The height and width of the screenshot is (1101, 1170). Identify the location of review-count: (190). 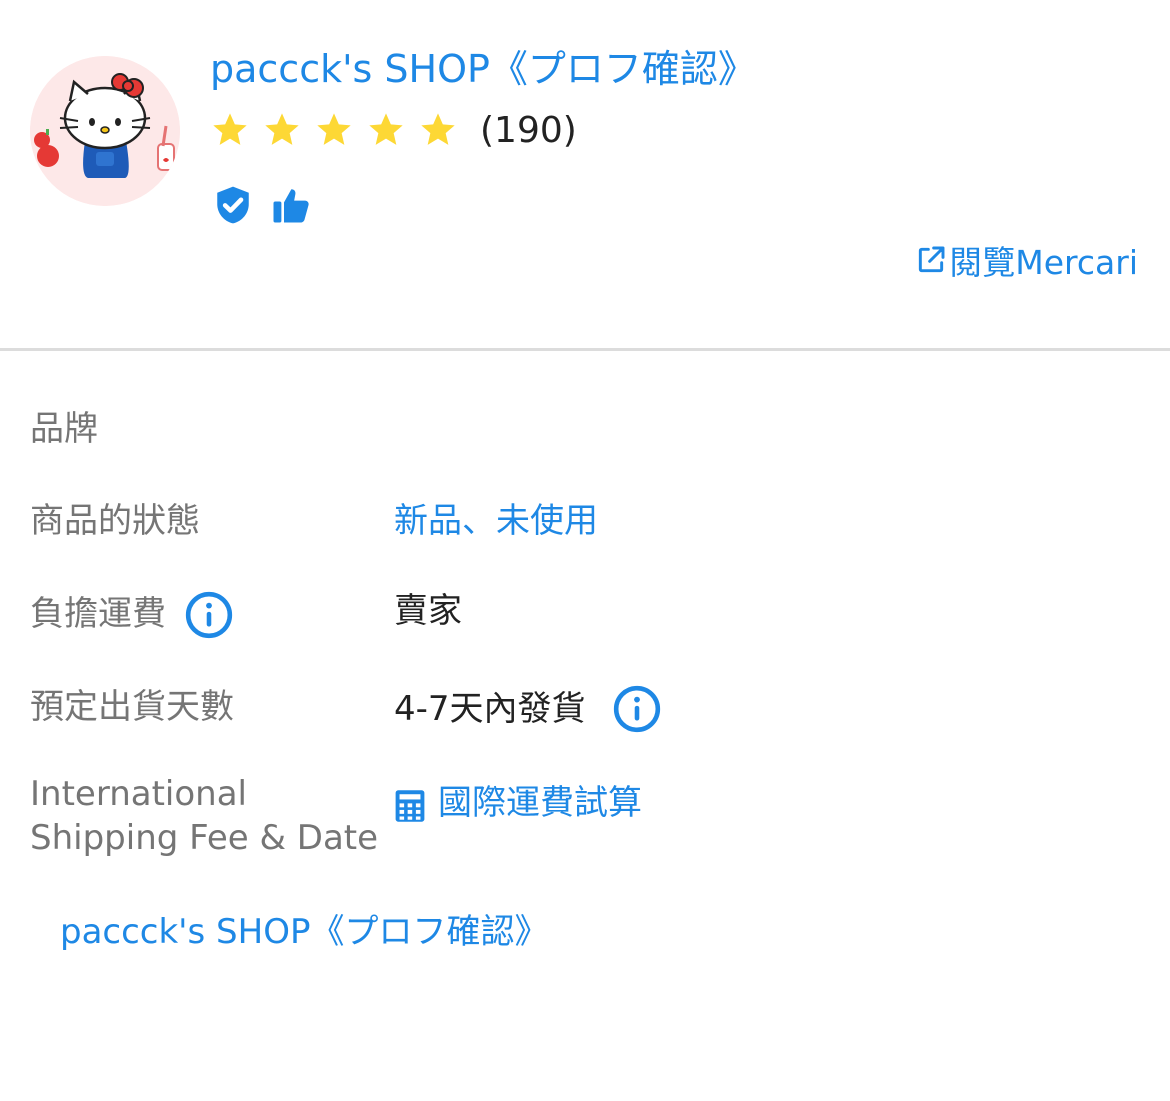
(528, 130).